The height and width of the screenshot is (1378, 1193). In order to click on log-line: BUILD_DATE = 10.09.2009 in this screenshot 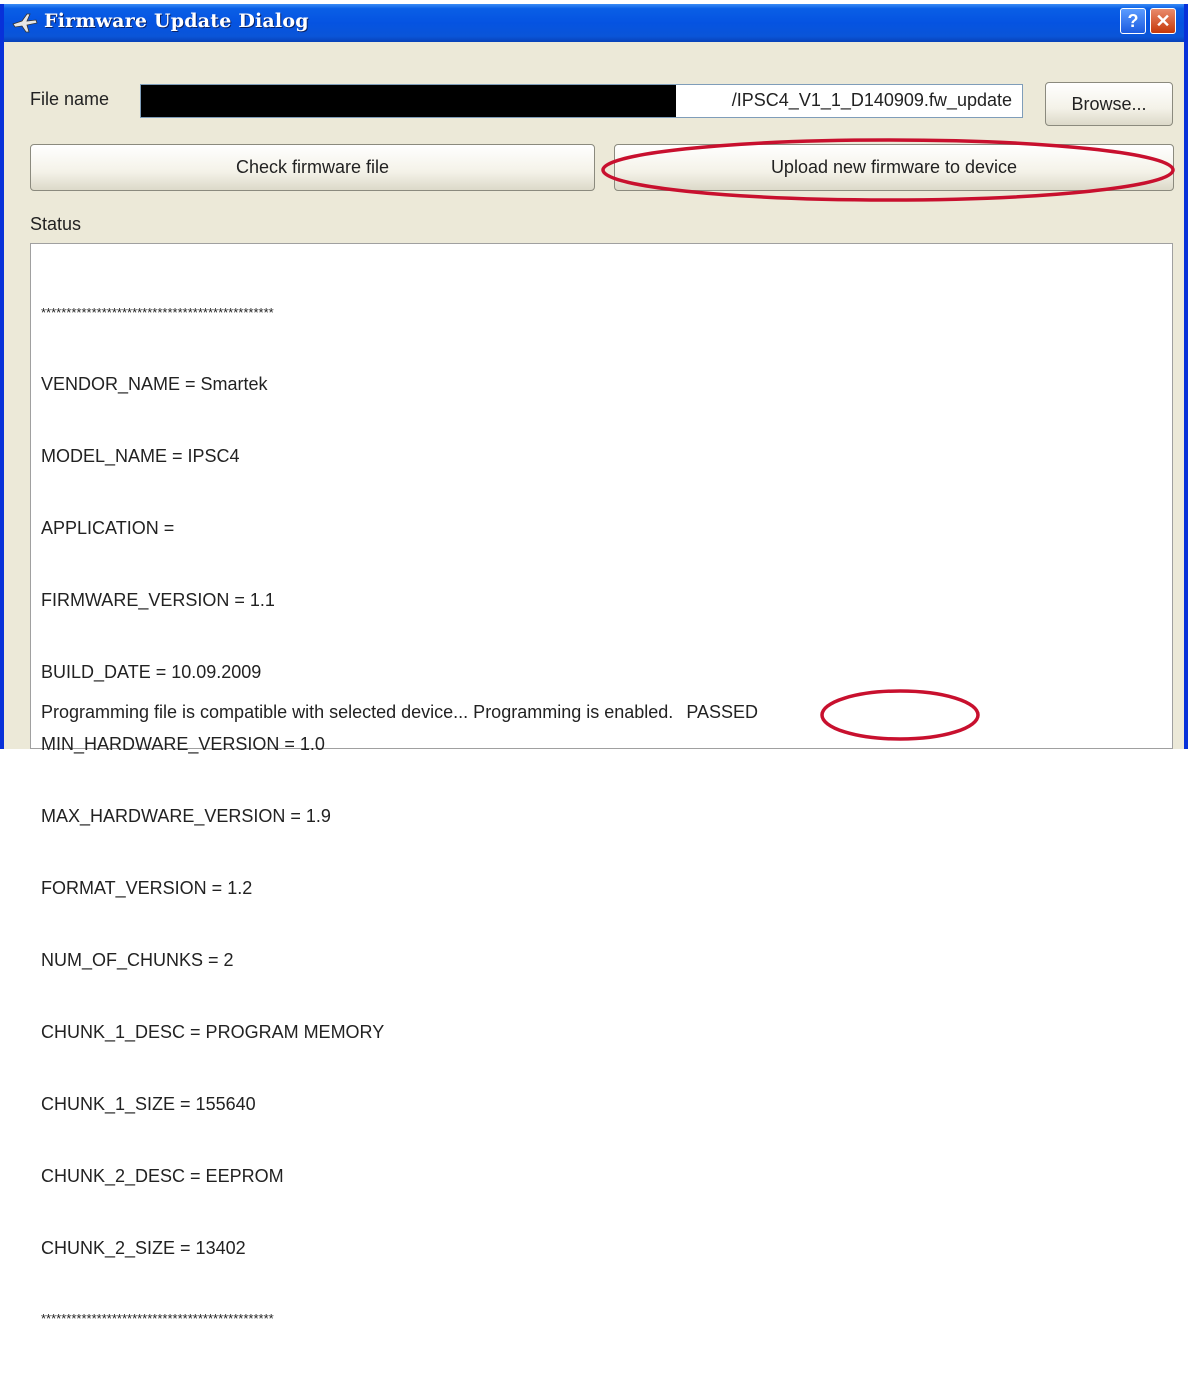, I will do `click(151, 672)`.